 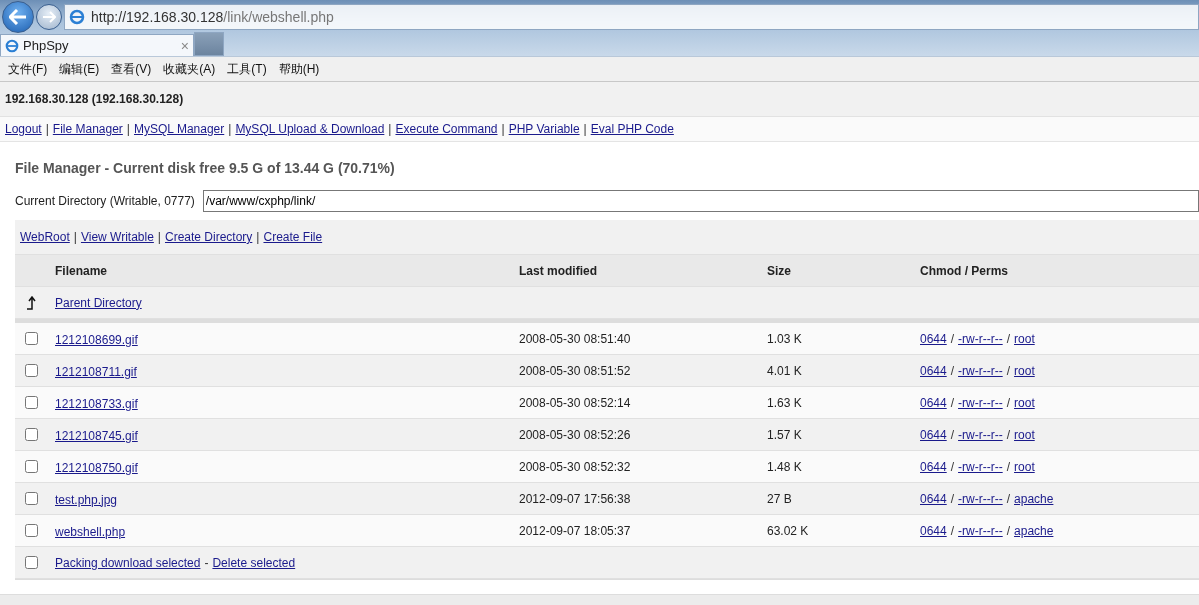 What do you see at coordinates (632, 129) in the screenshot?
I see `nav-link: Eval PHP Code` at bounding box center [632, 129].